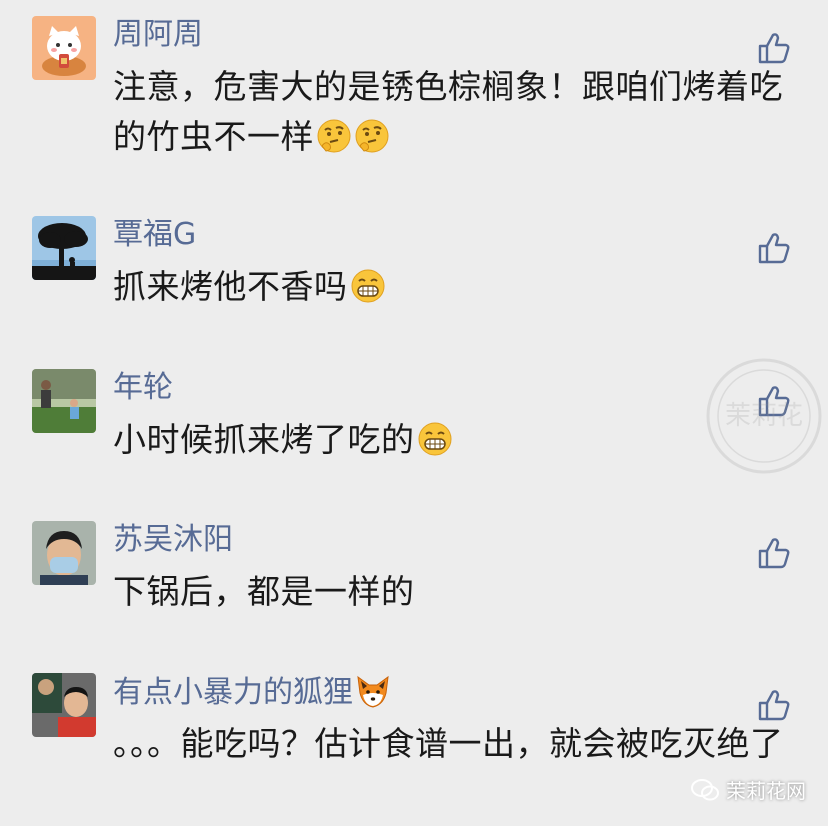 The image size is (828, 826). Describe the element at coordinates (143, 388) in the screenshot. I see `author-name: 年轮` at that location.